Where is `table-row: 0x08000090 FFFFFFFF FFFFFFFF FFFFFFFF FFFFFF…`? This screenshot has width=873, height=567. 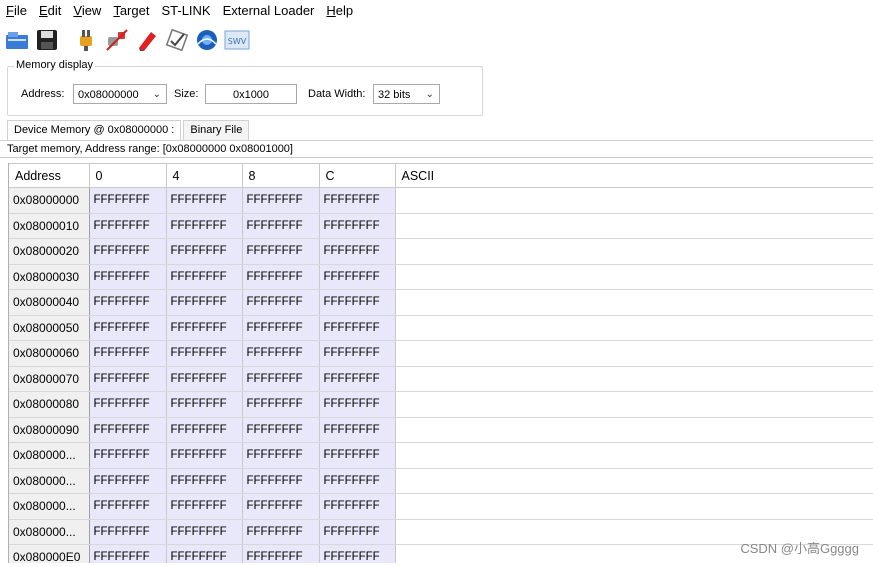 table-row: 0x08000090 FFFFFFFF FFFFFFFF FFFFFFFF FFFFFF… is located at coordinates (441, 430).